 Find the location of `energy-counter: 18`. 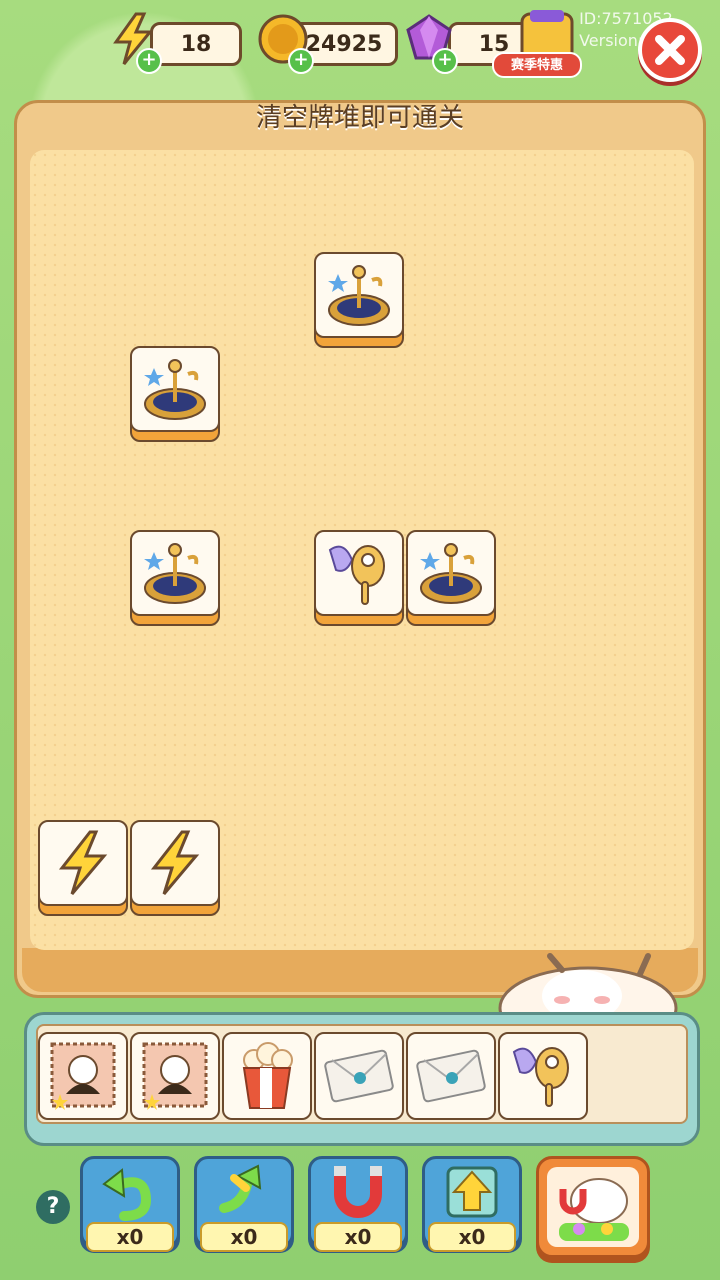

energy-counter: 18 is located at coordinates (196, 44).